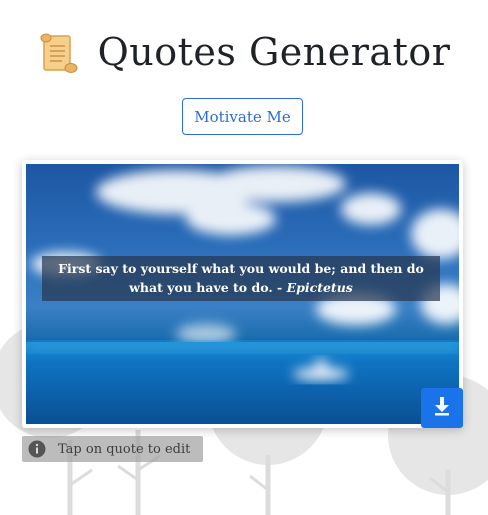 Image resolution: width=488 pixels, height=515 pixels. I want to click on scroll-icon, so click(59, 52).